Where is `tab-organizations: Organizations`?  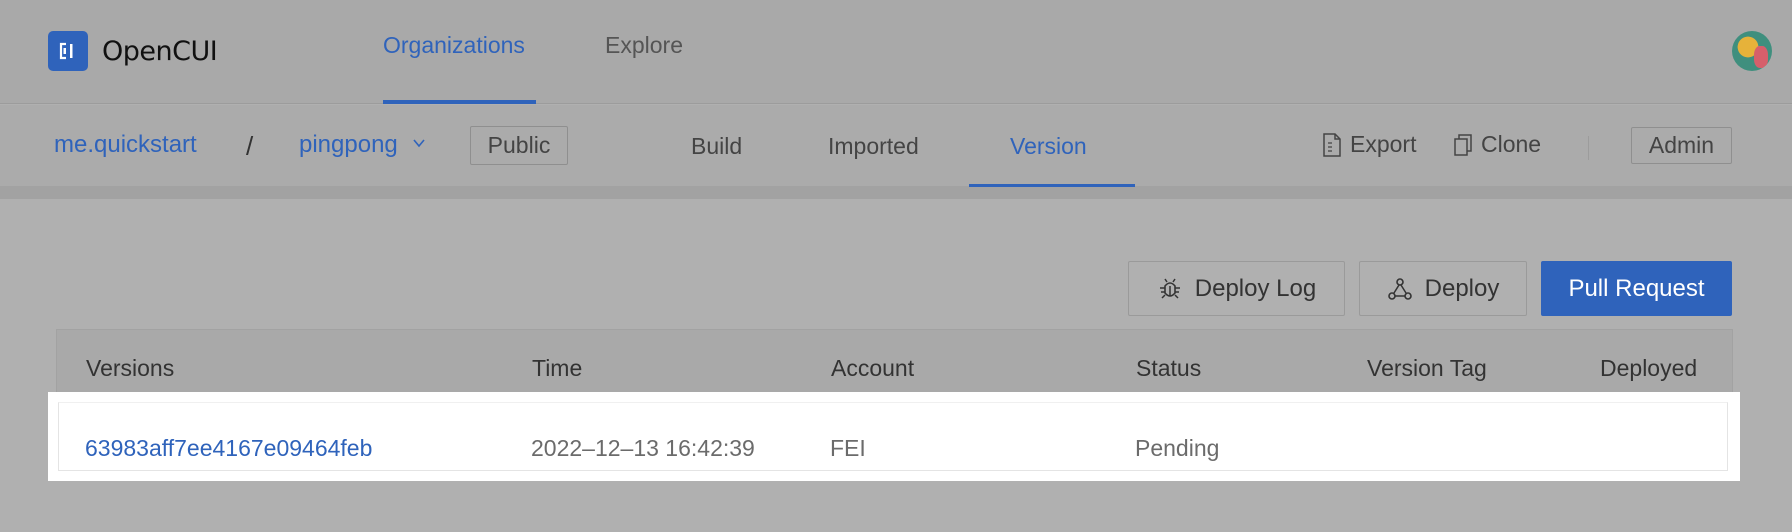 tab-organizations: Organizations is located at coordinates (454, 45).